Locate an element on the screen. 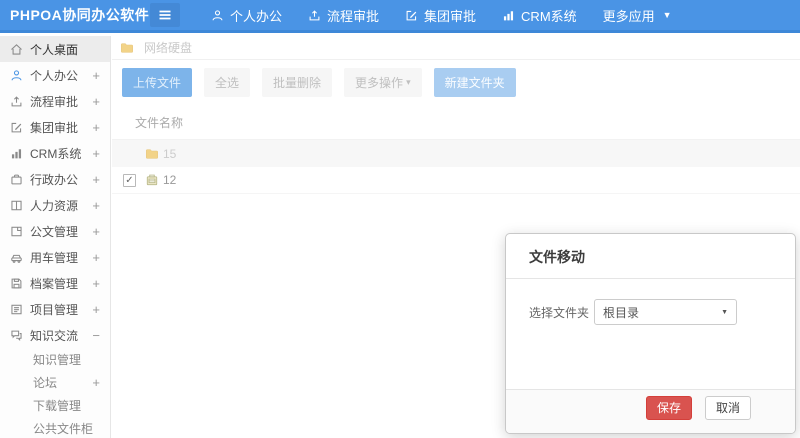 This screenshot has height=438, width=800. sidebar-item-personal-desktop: 个人桌面 is located at coordinates (55, 49).